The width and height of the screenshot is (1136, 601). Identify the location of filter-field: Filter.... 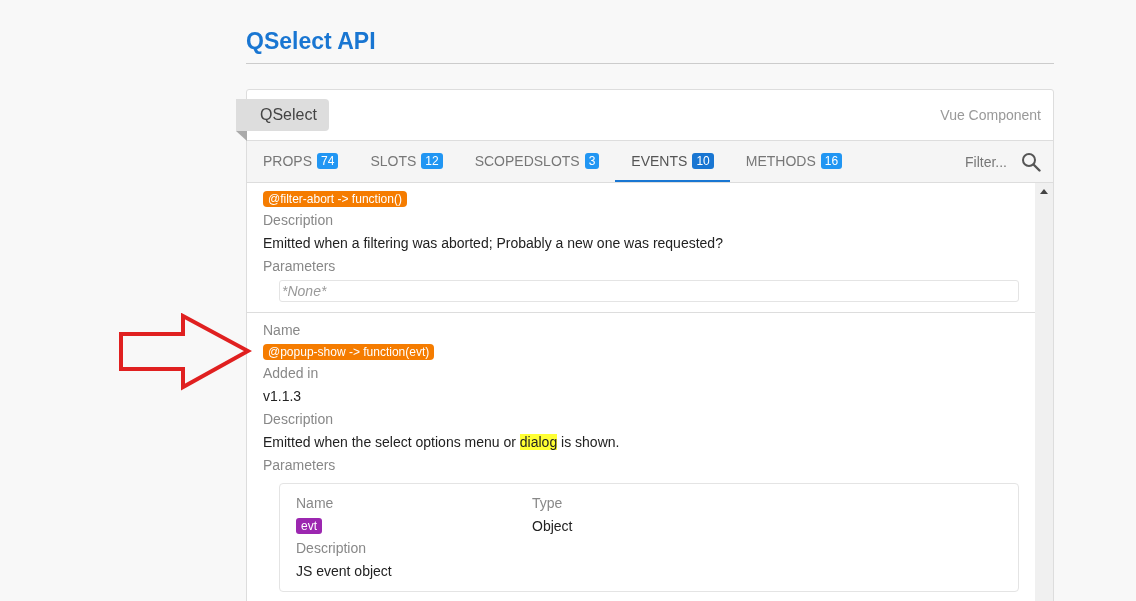
(990, 161).